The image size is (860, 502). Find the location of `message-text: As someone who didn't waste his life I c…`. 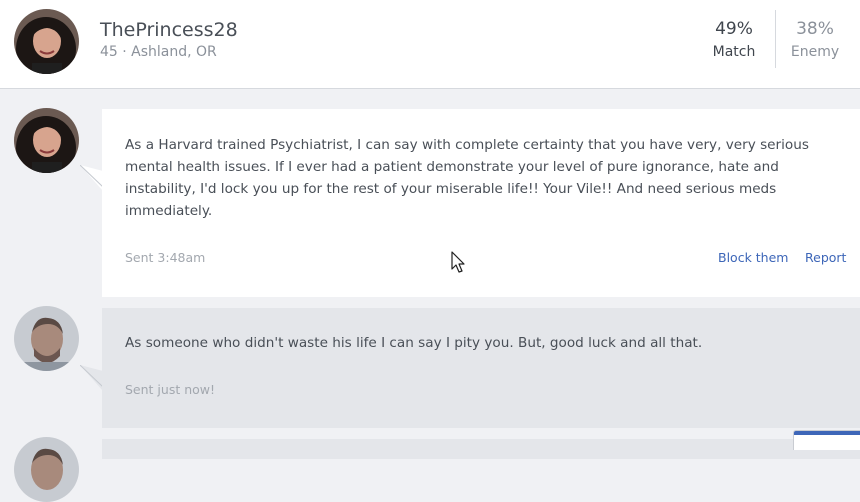

message-text: As someone who didn't waste his life I c… is located at coordinates (414, 343).